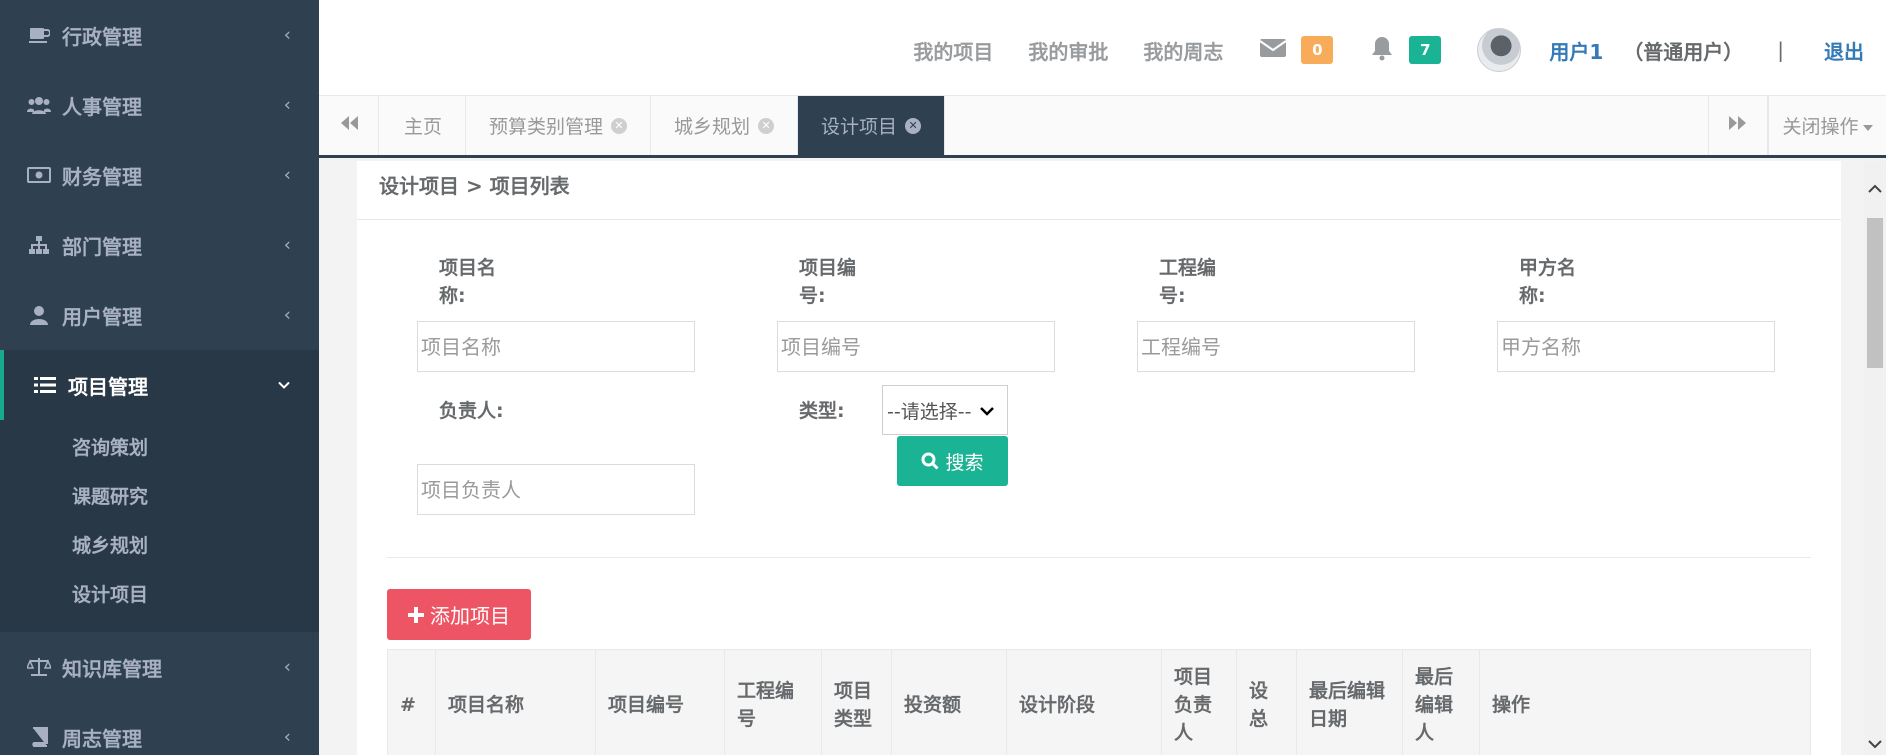 Image resolution: width=1886 pixels, height=755 pixels. I want to click on tab-label: 主页, so click(423, 127).